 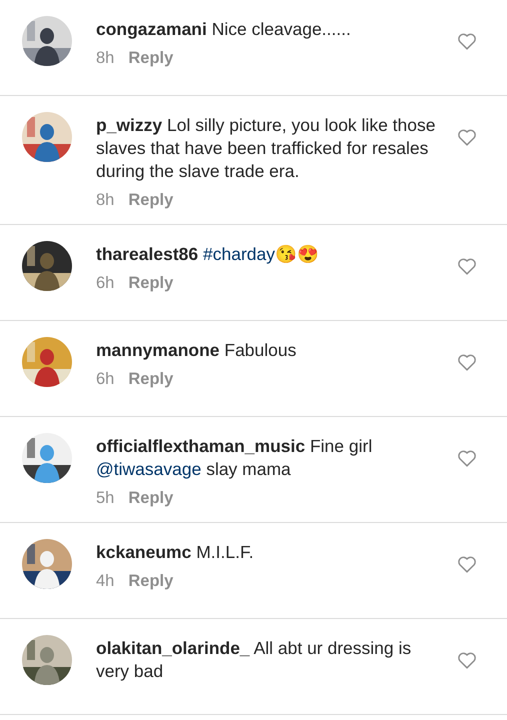 I want to click on comment-time: 5h, so click(x=105, y=498).